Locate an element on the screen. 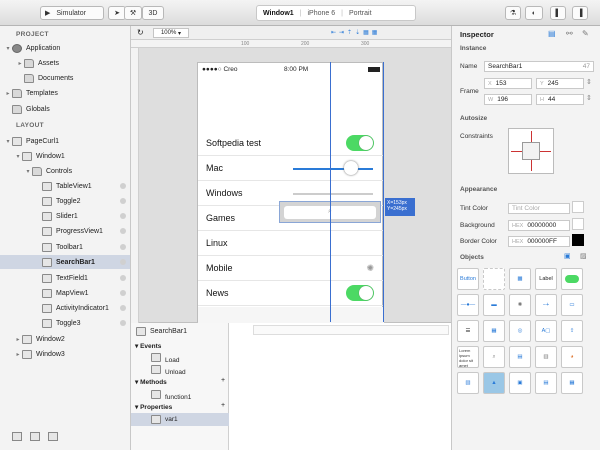 The height and width of the screenshot is (450, 600). constraints-widget is located at coordinates (531, 151).